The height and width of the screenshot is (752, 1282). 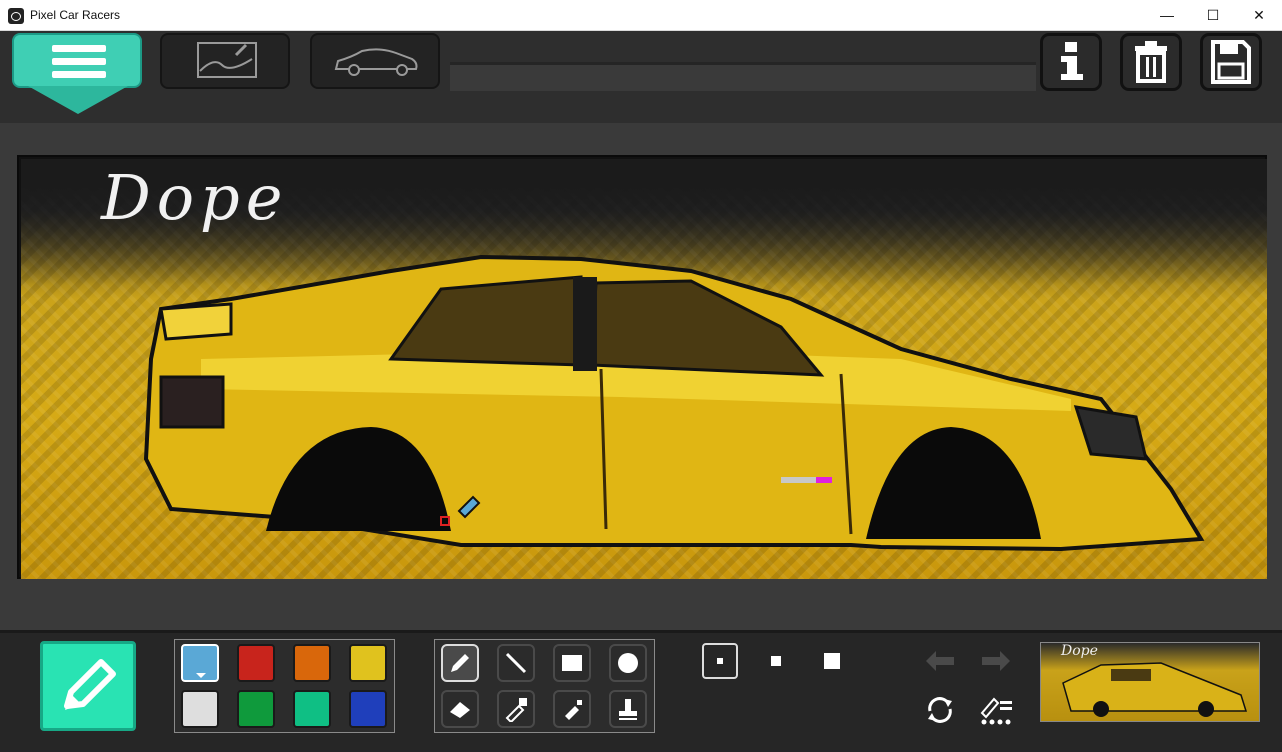 I want to click on edit-mode-button, so click(x=88, y=686).